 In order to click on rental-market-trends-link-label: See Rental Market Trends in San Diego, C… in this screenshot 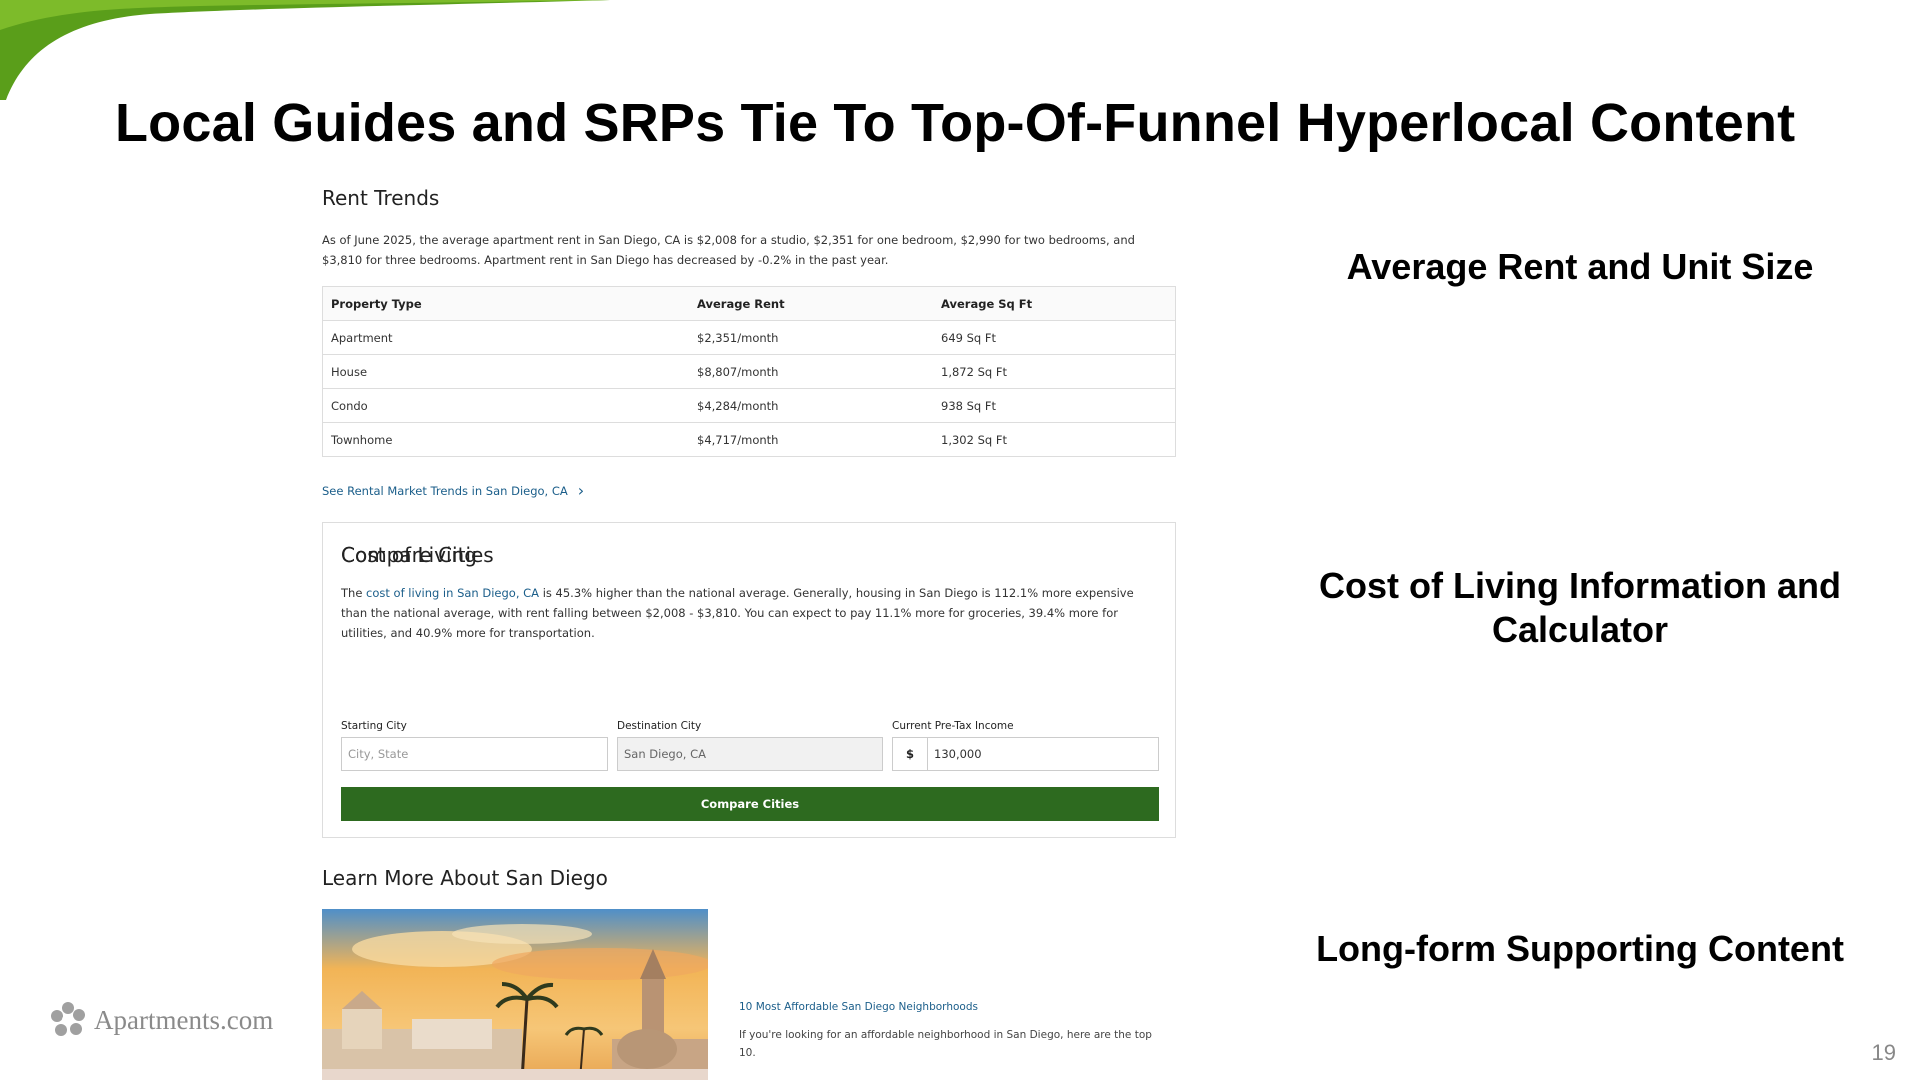, I will do `click(445, 490)`.